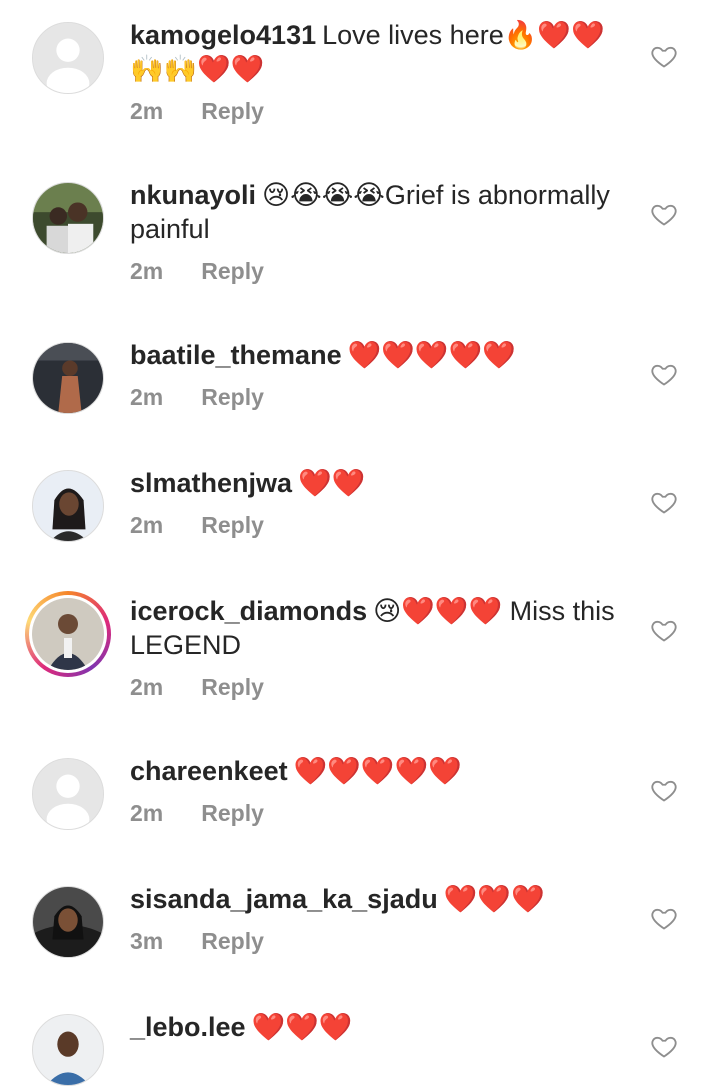 The image size is (720, 1086). Describe the element at coordinates (209, 771) in the screenshot. I see `comment-username: chareenkeet` at that location.